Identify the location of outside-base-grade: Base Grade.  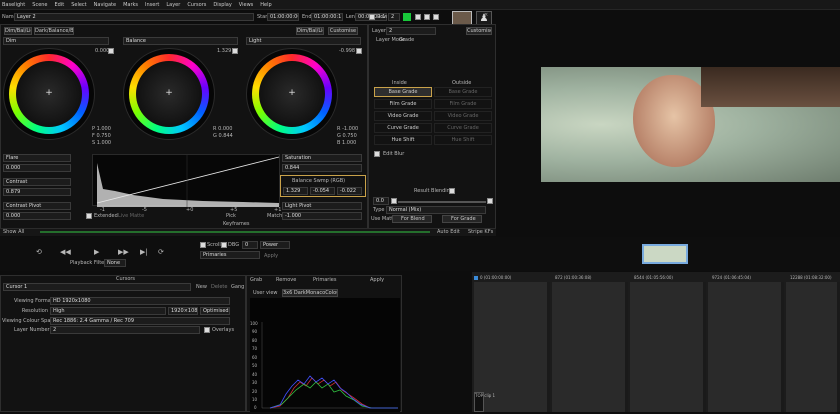
(463, 92).